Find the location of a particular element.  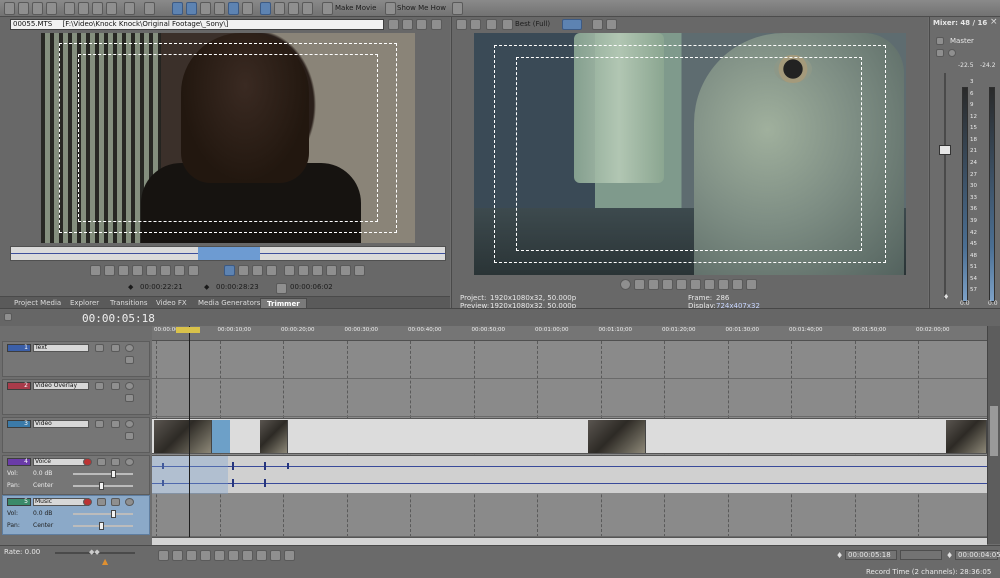

fill-icon is located at coordinates (271, 270).